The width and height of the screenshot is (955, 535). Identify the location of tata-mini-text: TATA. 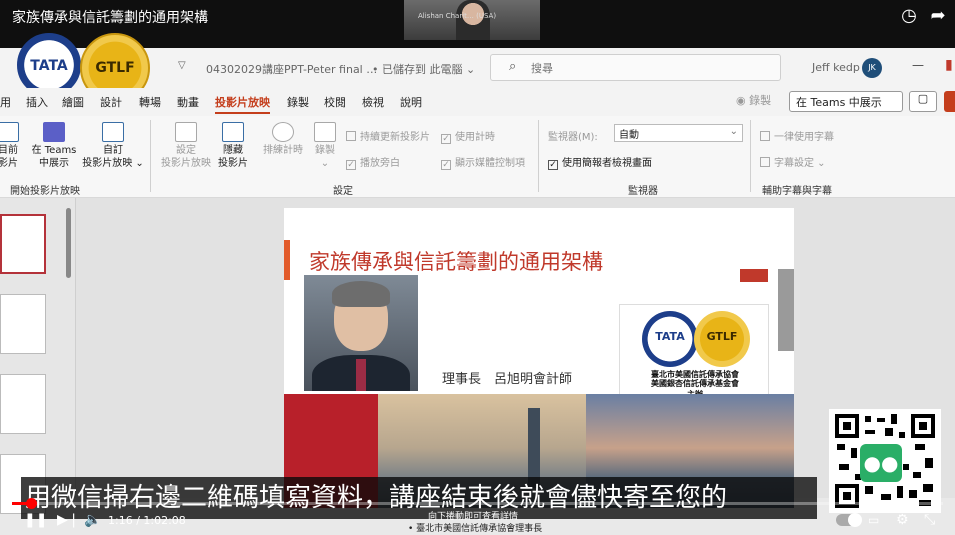
(670, 336).